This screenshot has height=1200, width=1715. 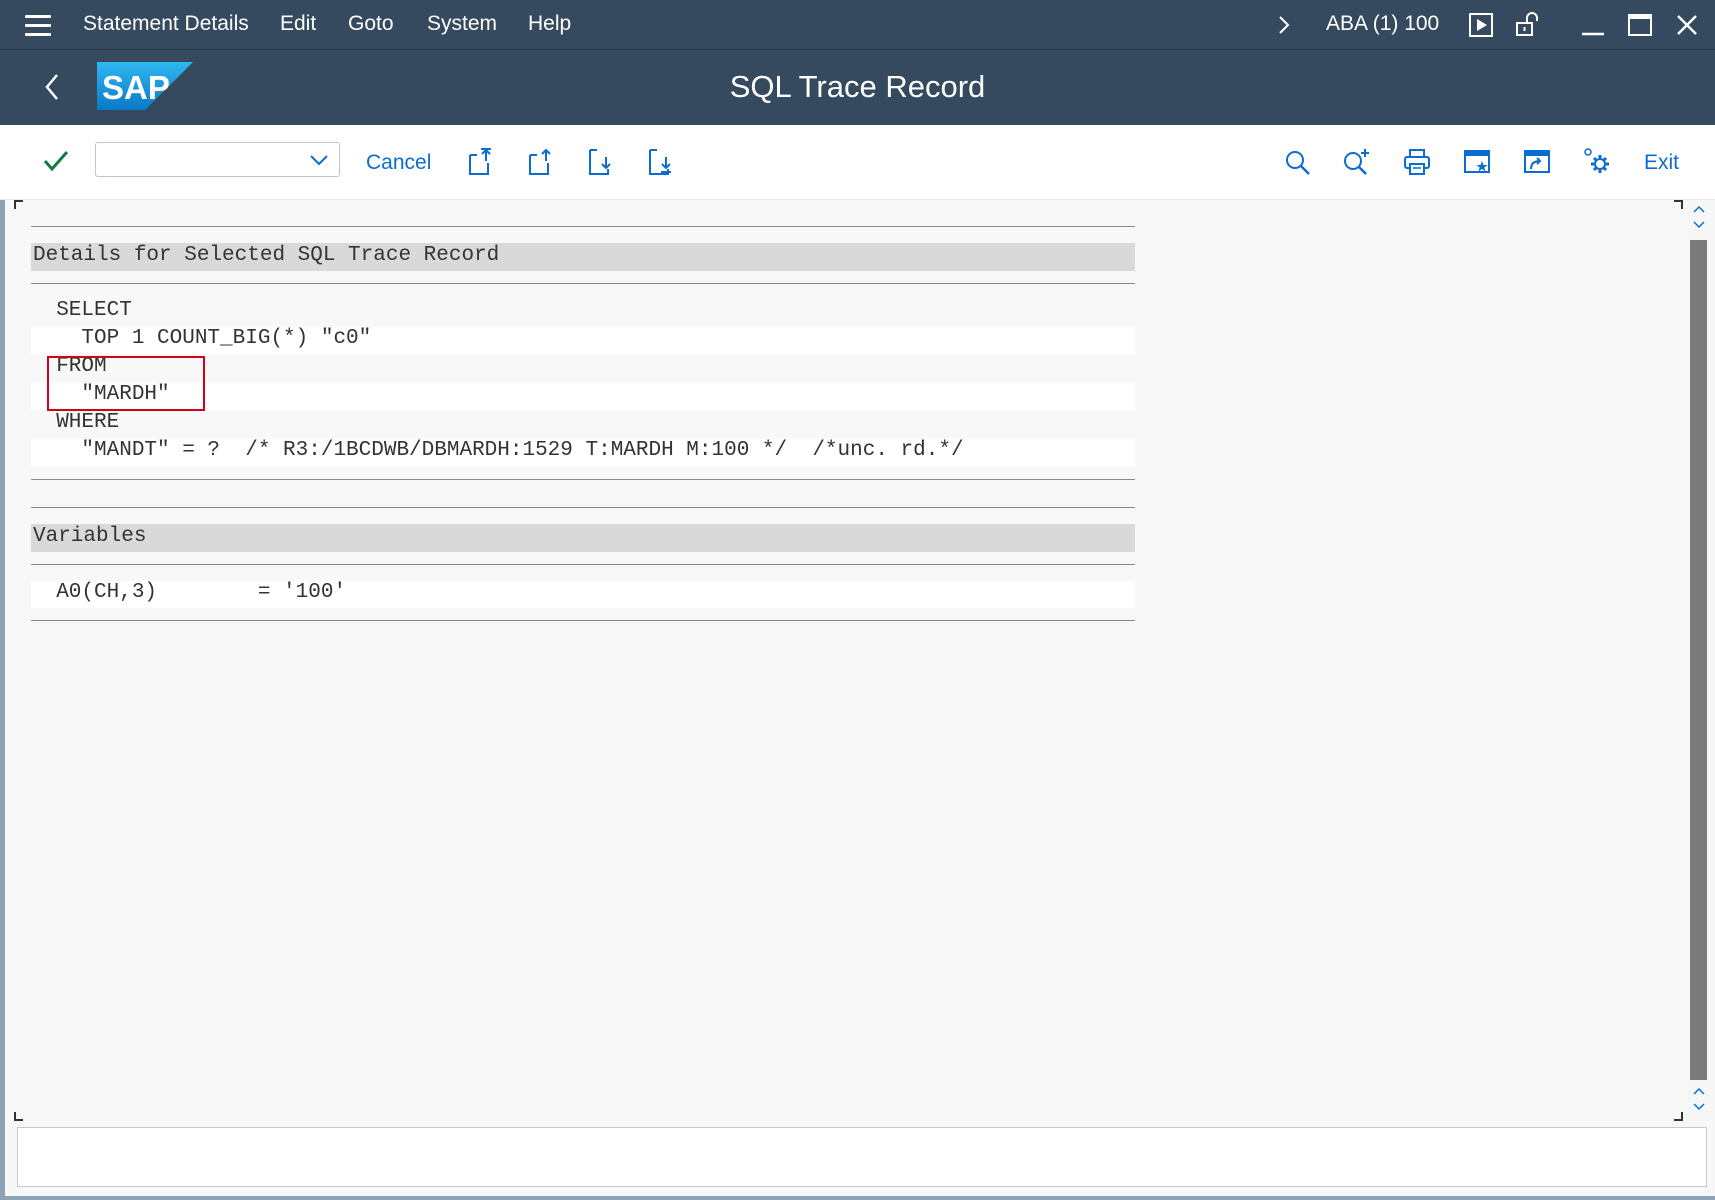 I want to click on page-title: SQL Trace Record, so click(x=857, y=86).